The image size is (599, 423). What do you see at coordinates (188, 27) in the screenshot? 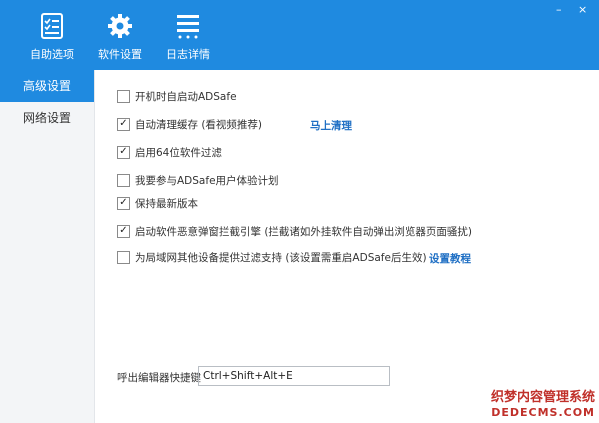
I see `list-icon` at bounding box center [188, 27].